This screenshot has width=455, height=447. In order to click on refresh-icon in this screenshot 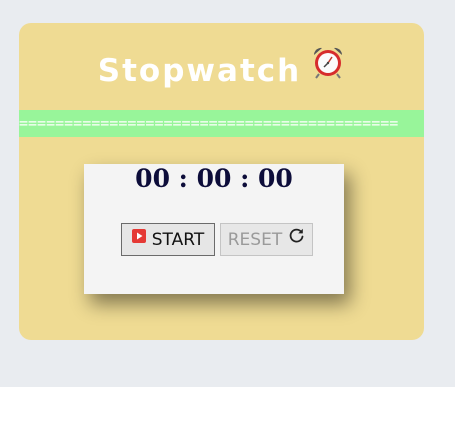, I will do `click(296, 238)`.